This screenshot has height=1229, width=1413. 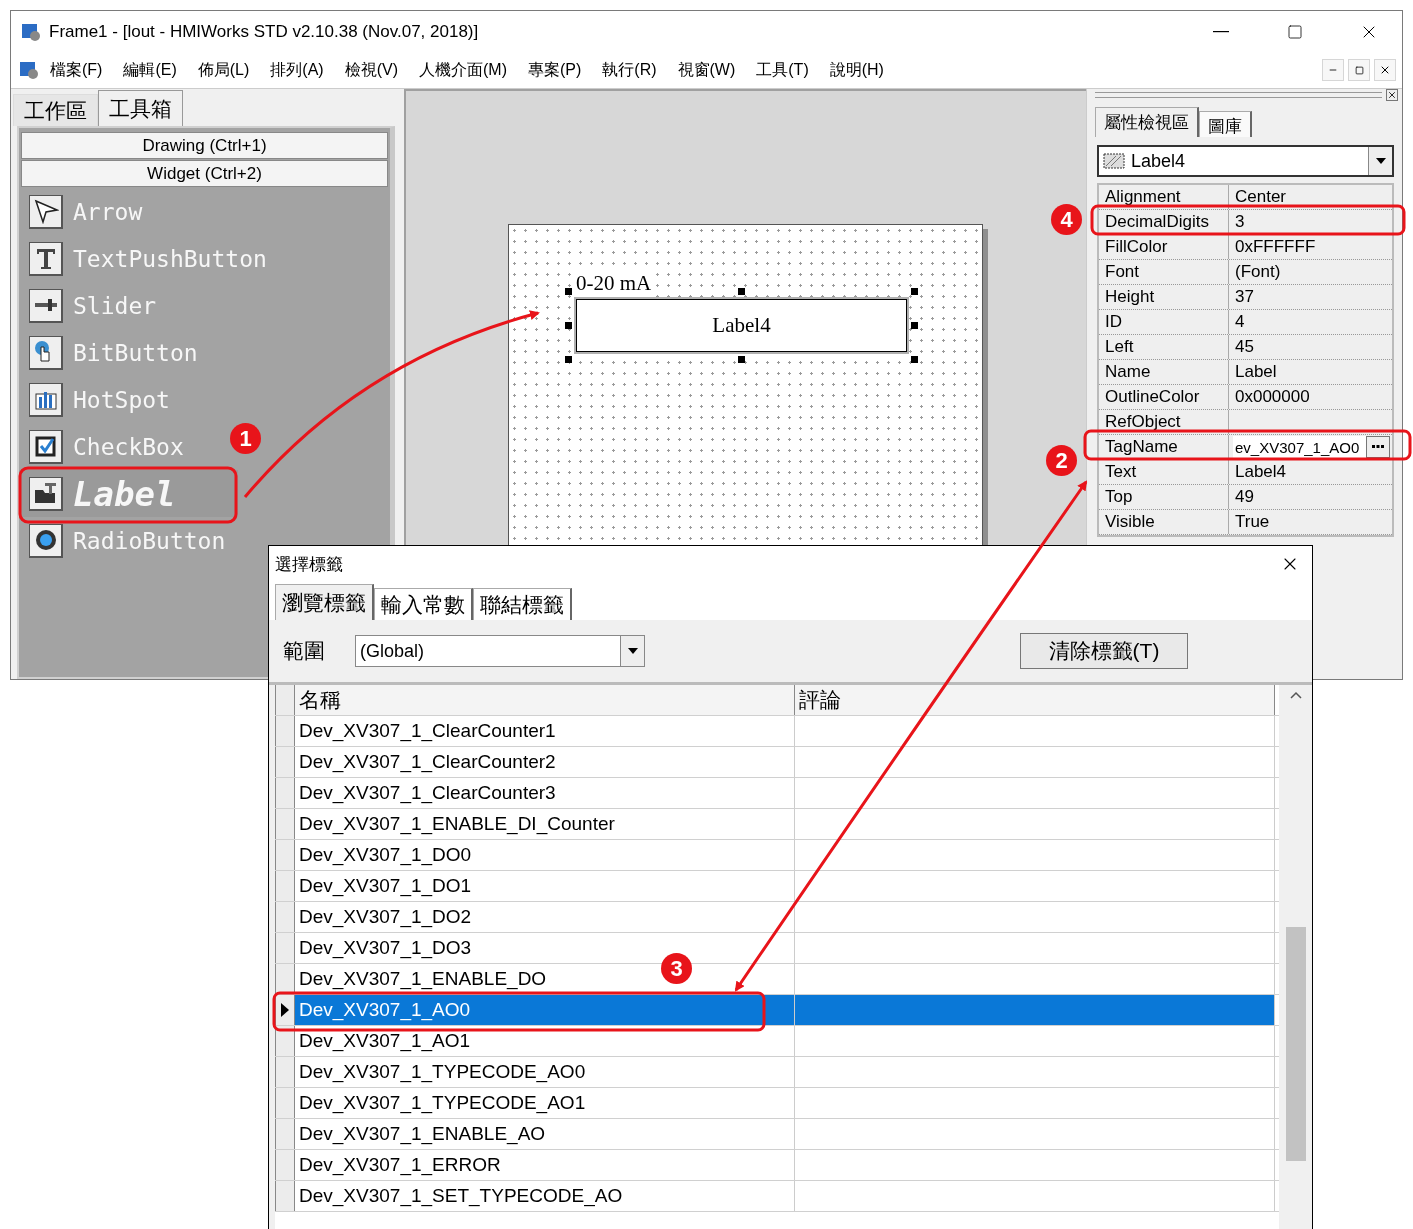 I want to click on group-button: Widget (Ctrl+2), so click(x=204, y=173).